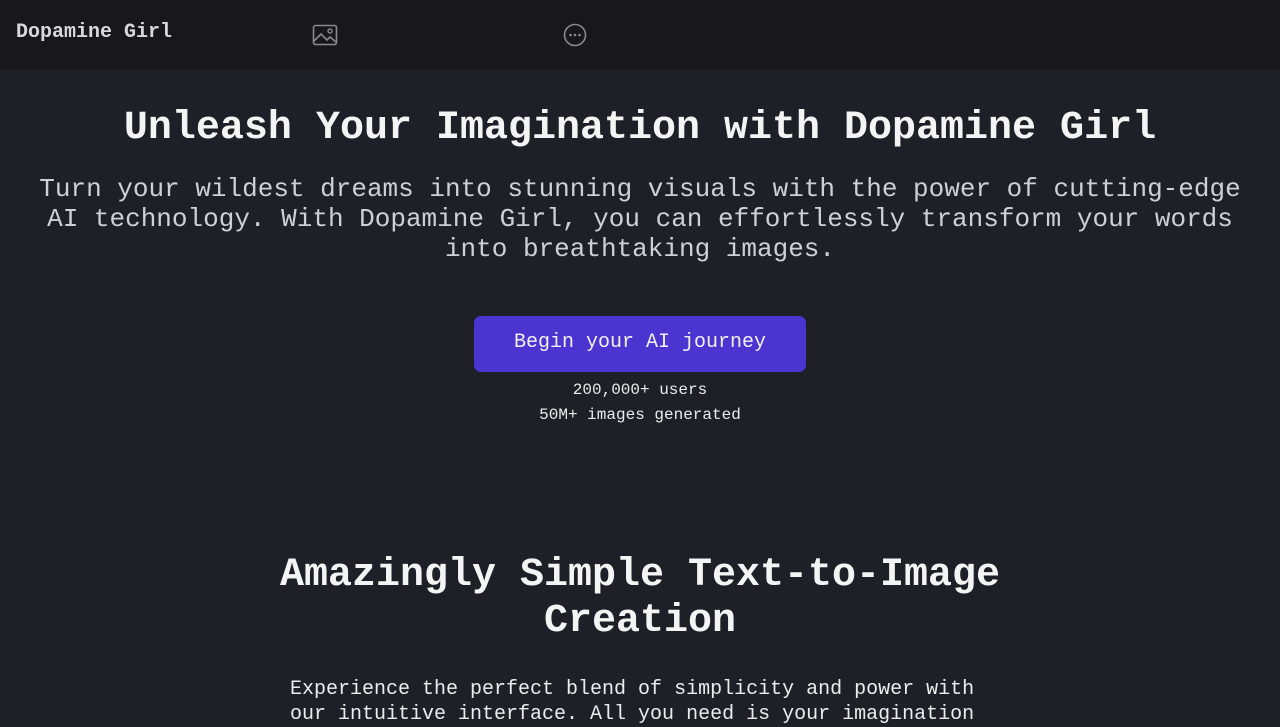  Describe the element at coordinates (640, 344) in the screenshot. I see `begin-journey-button: Begin your AI journey` at that location.